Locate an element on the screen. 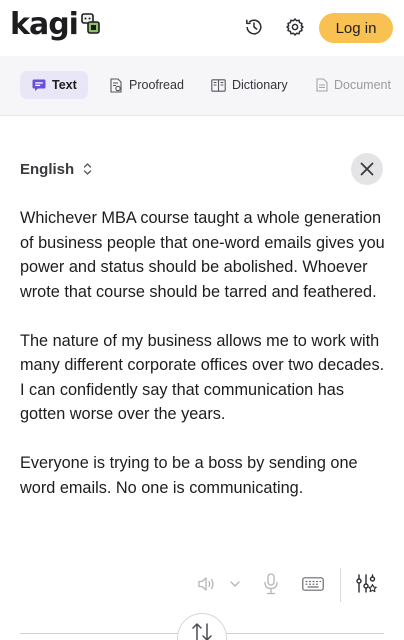  tab-document-label: Document is located at coordinates (362, 85).